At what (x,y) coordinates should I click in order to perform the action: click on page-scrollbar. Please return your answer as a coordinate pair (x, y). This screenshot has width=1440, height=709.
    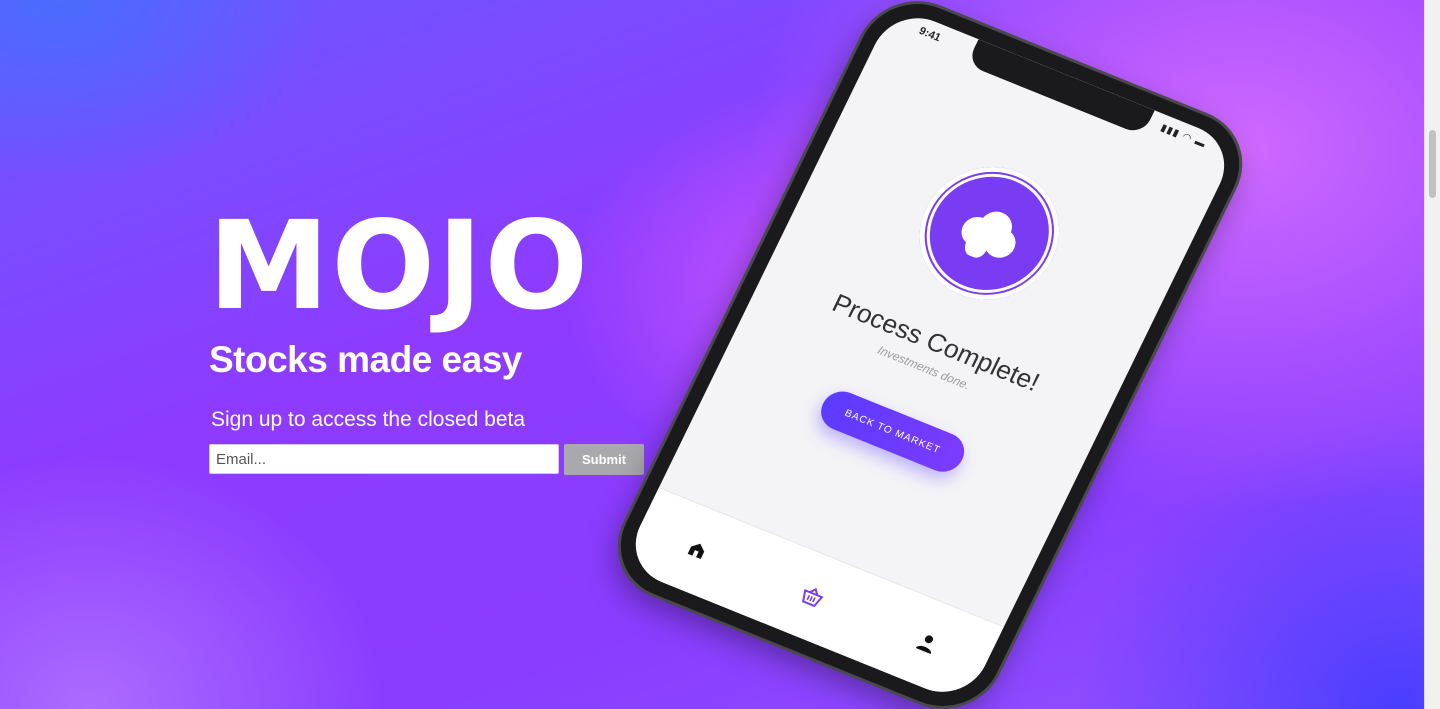
    Looking at the image, I should click on (1432, 354).